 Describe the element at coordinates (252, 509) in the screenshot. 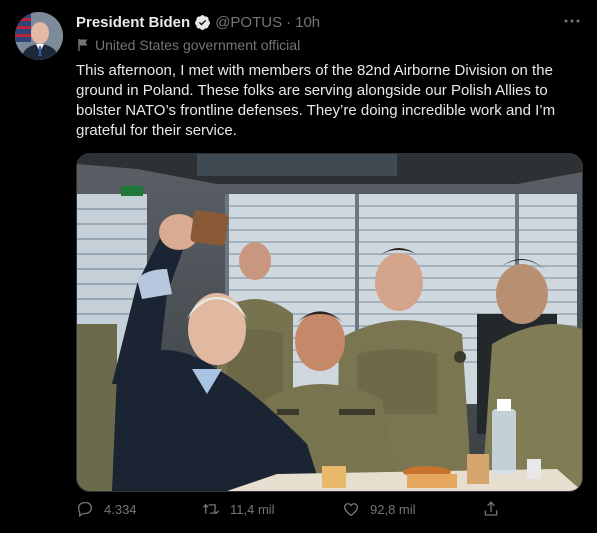

I see `retweet-count: 11,4 mil` at that location.